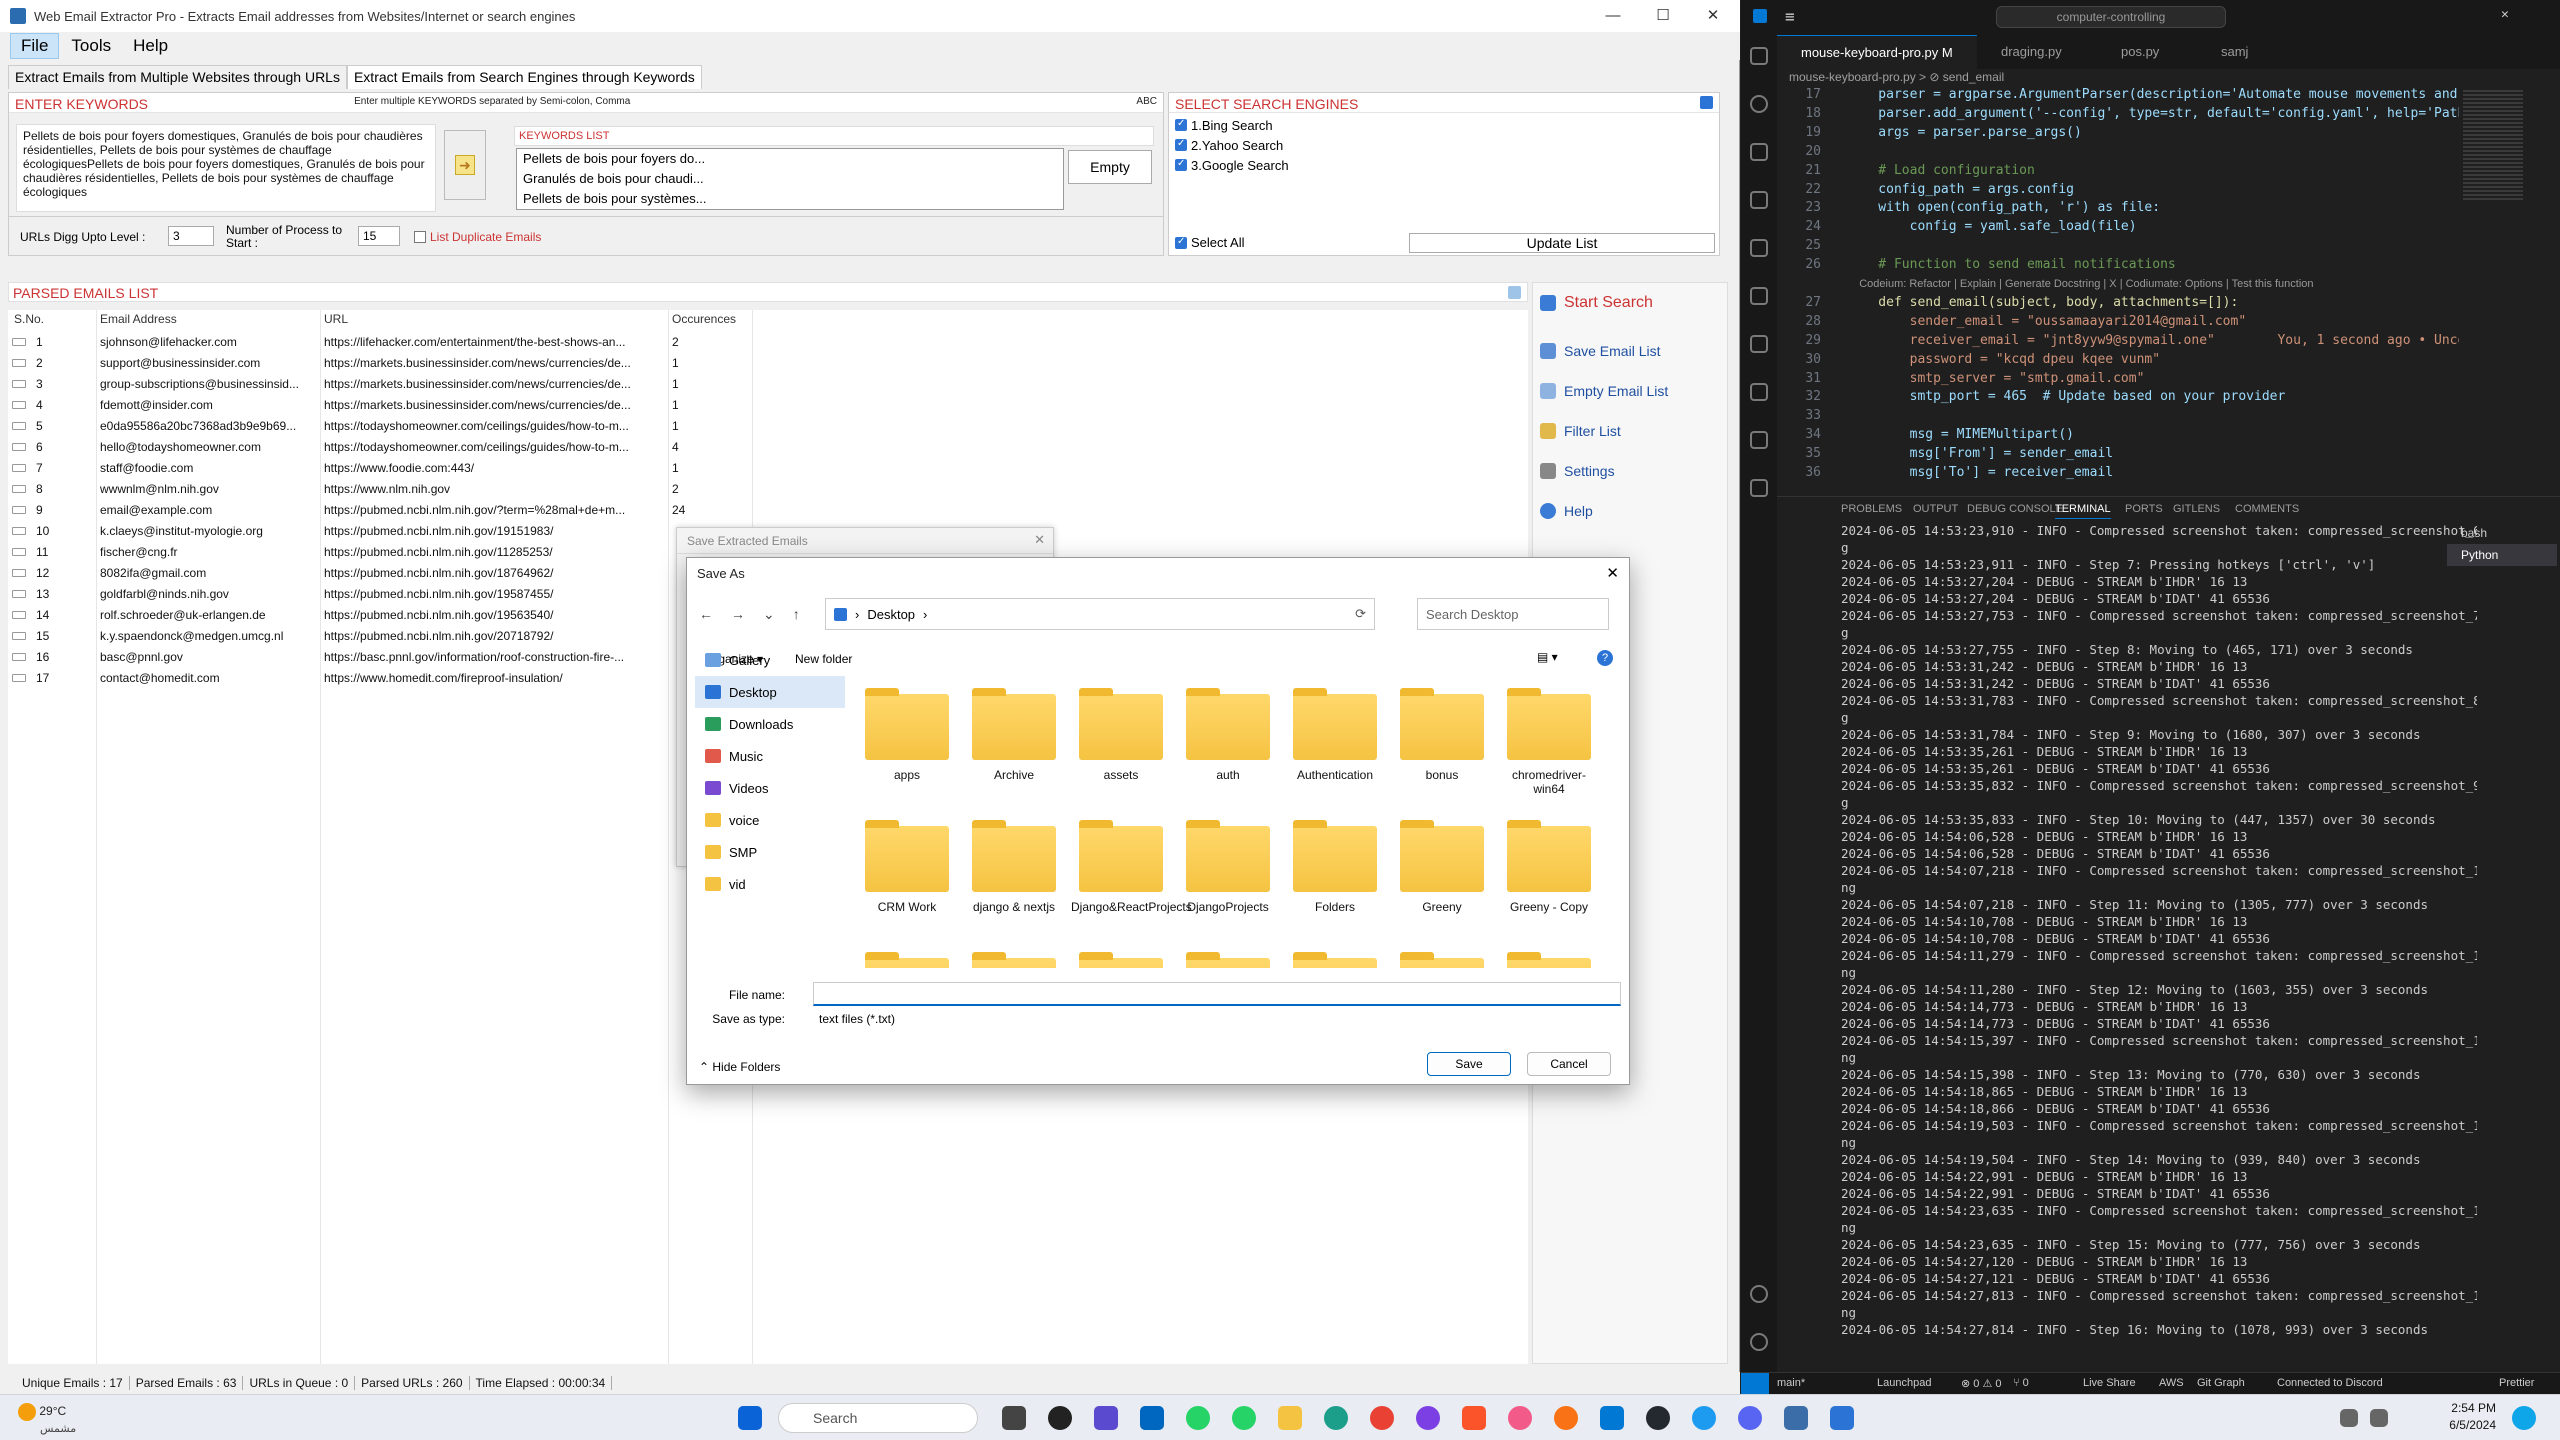 Image resolution: width=2560 pixels, height=1440 pixels. What do you see at coordinates (1549, 880) in the screenshot?
I see `folder-item: Greeny - Copy` at bounding box center [1549, 880].